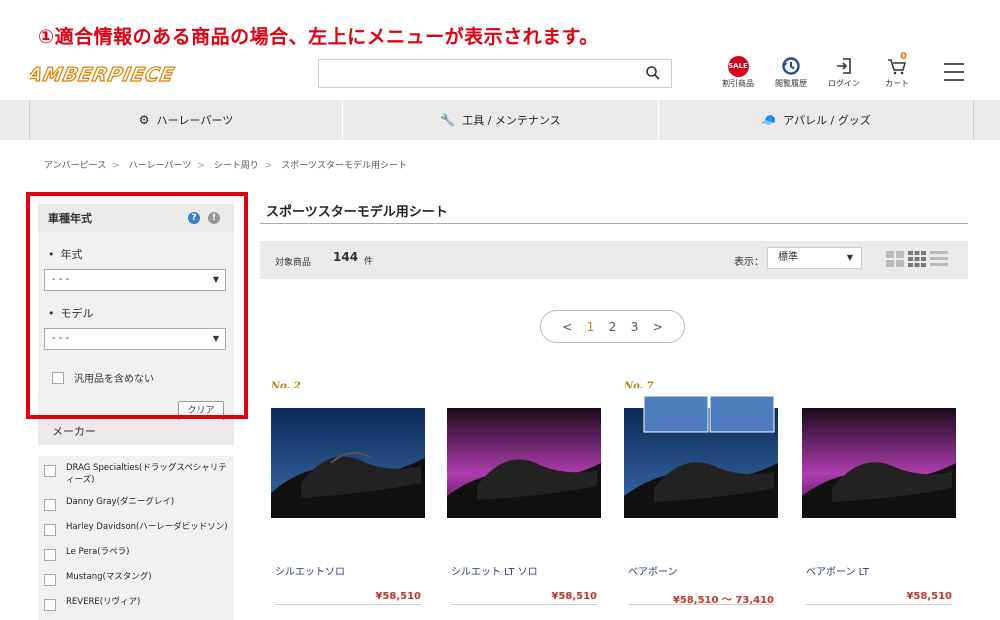 Image resolution: width=1000 pixels, height=620 pixels. I want to click on breadcrumb-item: アンバーピース, so click(75, 166).